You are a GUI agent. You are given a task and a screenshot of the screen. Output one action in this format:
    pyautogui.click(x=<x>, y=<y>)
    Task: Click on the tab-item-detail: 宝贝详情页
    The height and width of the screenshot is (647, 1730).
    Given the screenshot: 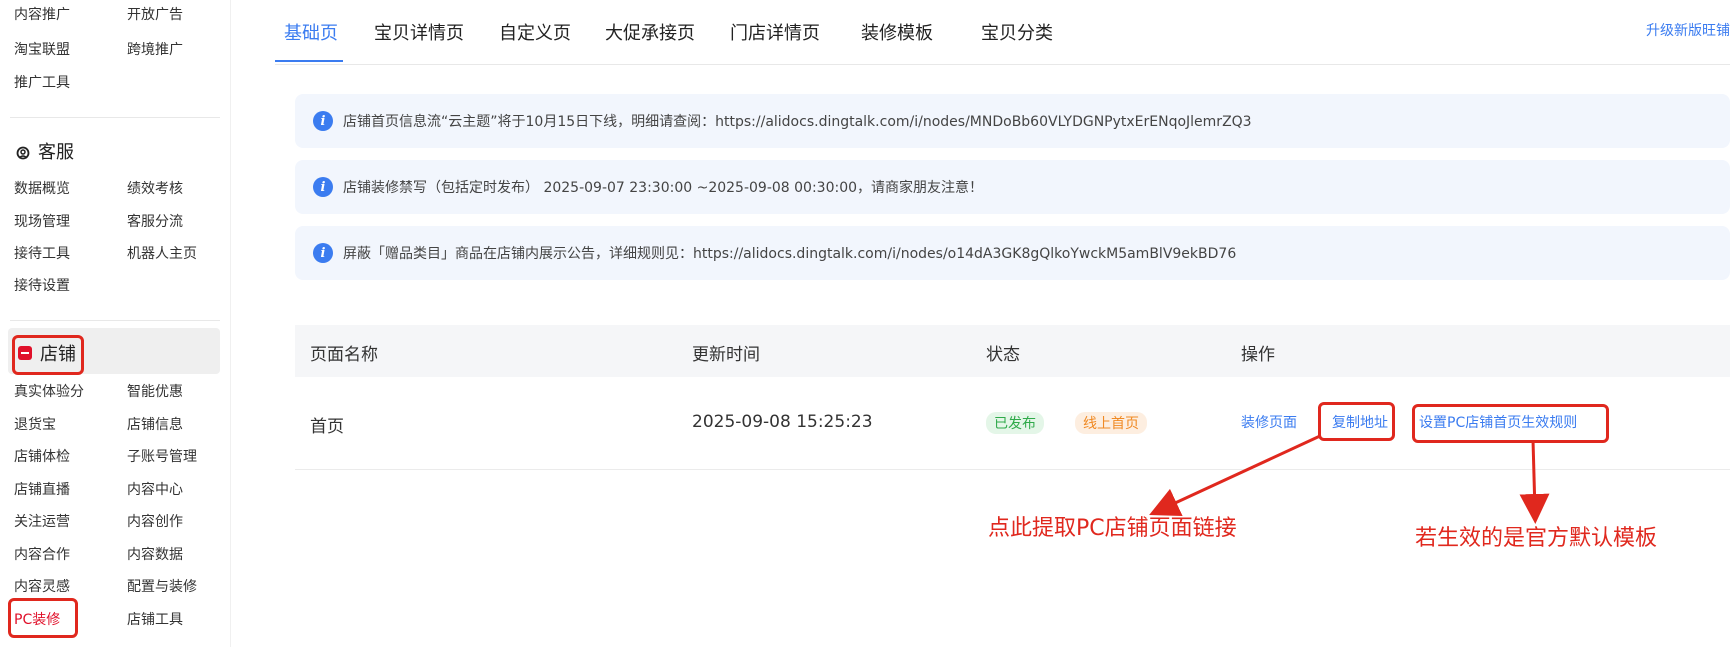 What is the action you would take?
    pyautogui.click(x=419, y=32)
    